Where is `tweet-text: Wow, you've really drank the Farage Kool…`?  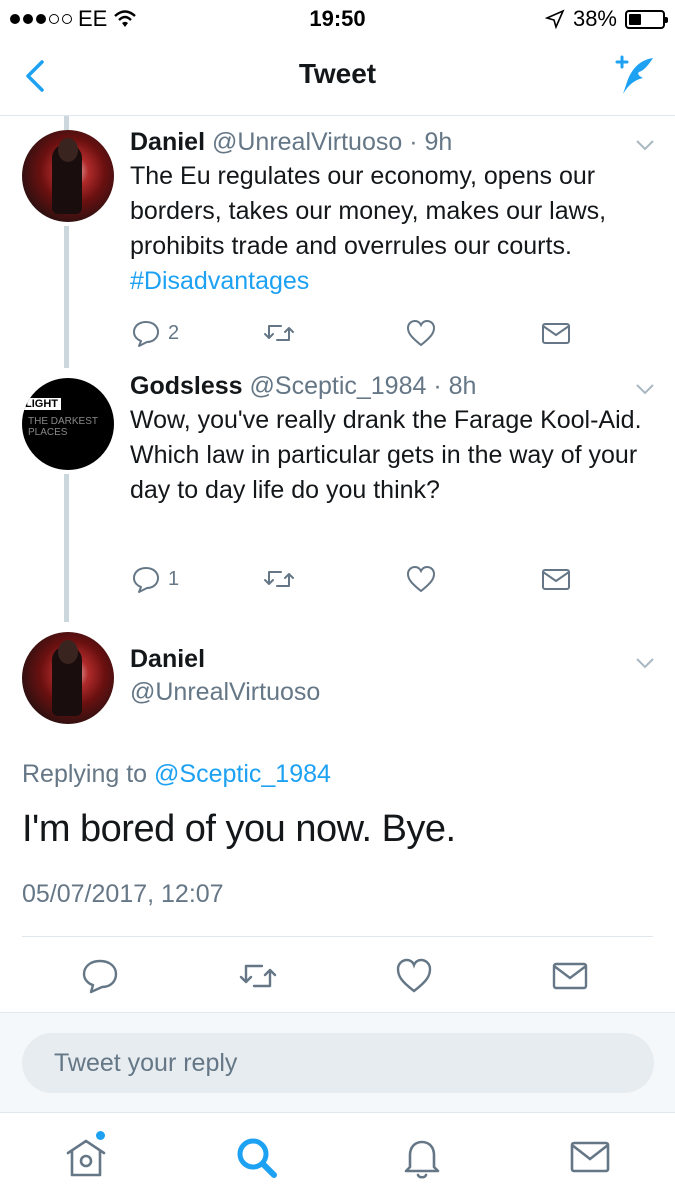 tweet-text: Wow, you've really drank the Farage Kool… is located at coordinates (386, 455).